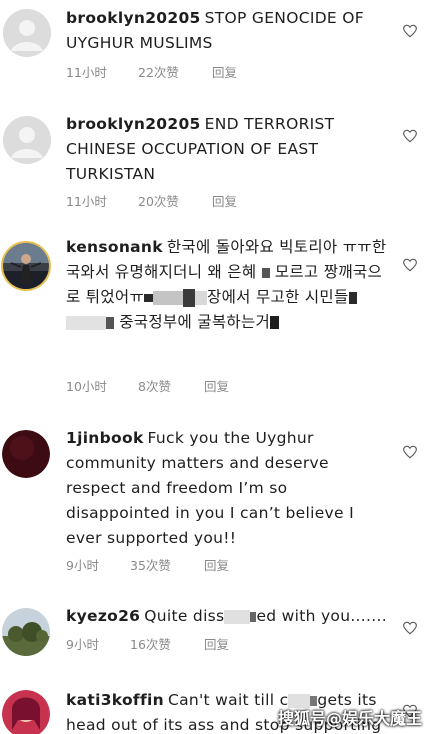 This screenshot has width=433, height=734. I want to click on comment-username: kyezo26, so click(103, 616).